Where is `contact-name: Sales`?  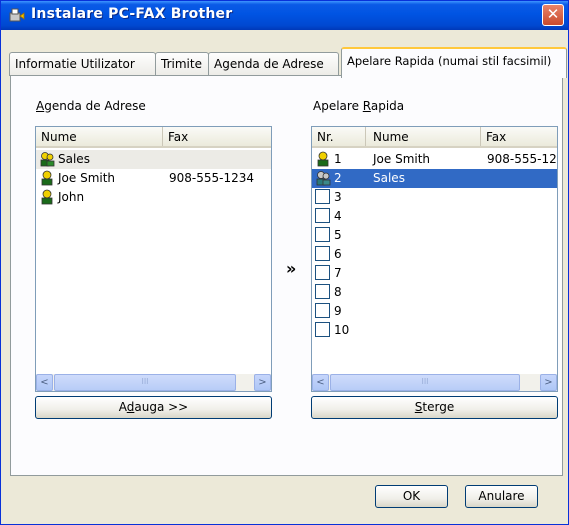
contact-name: Sales is located at coordinates (74, 159).